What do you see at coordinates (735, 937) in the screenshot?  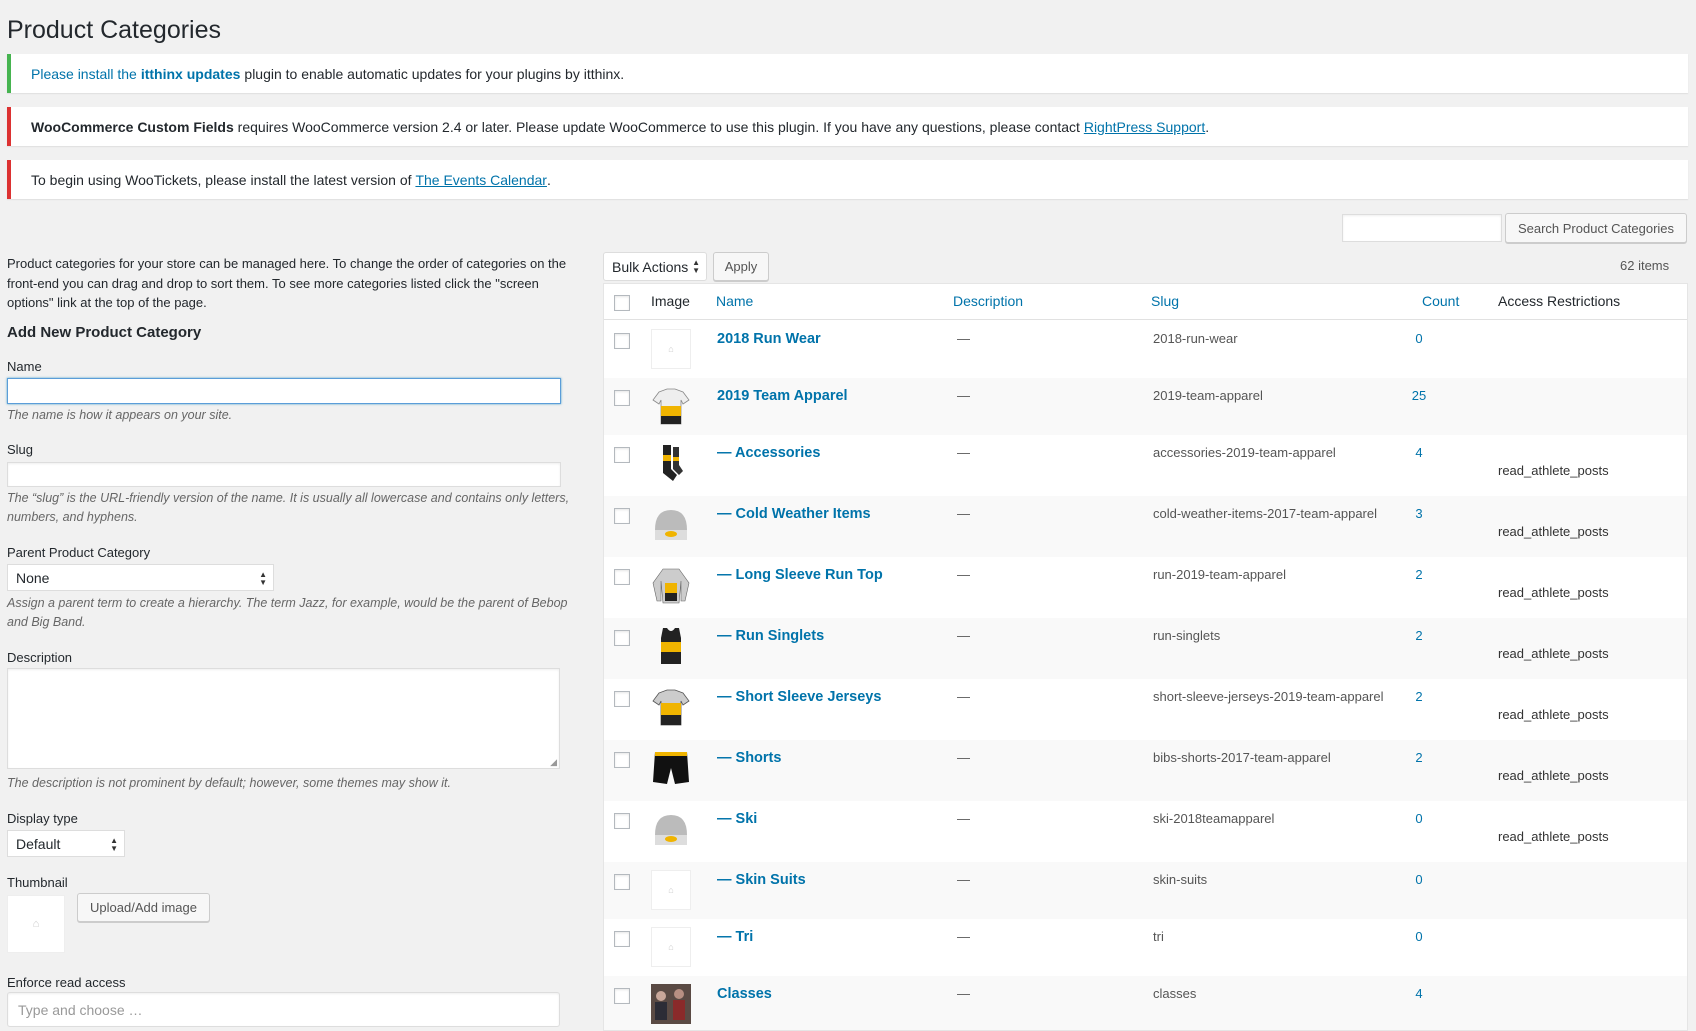 I see `category-name-link: — Tri` at bounding box center [735, 937].